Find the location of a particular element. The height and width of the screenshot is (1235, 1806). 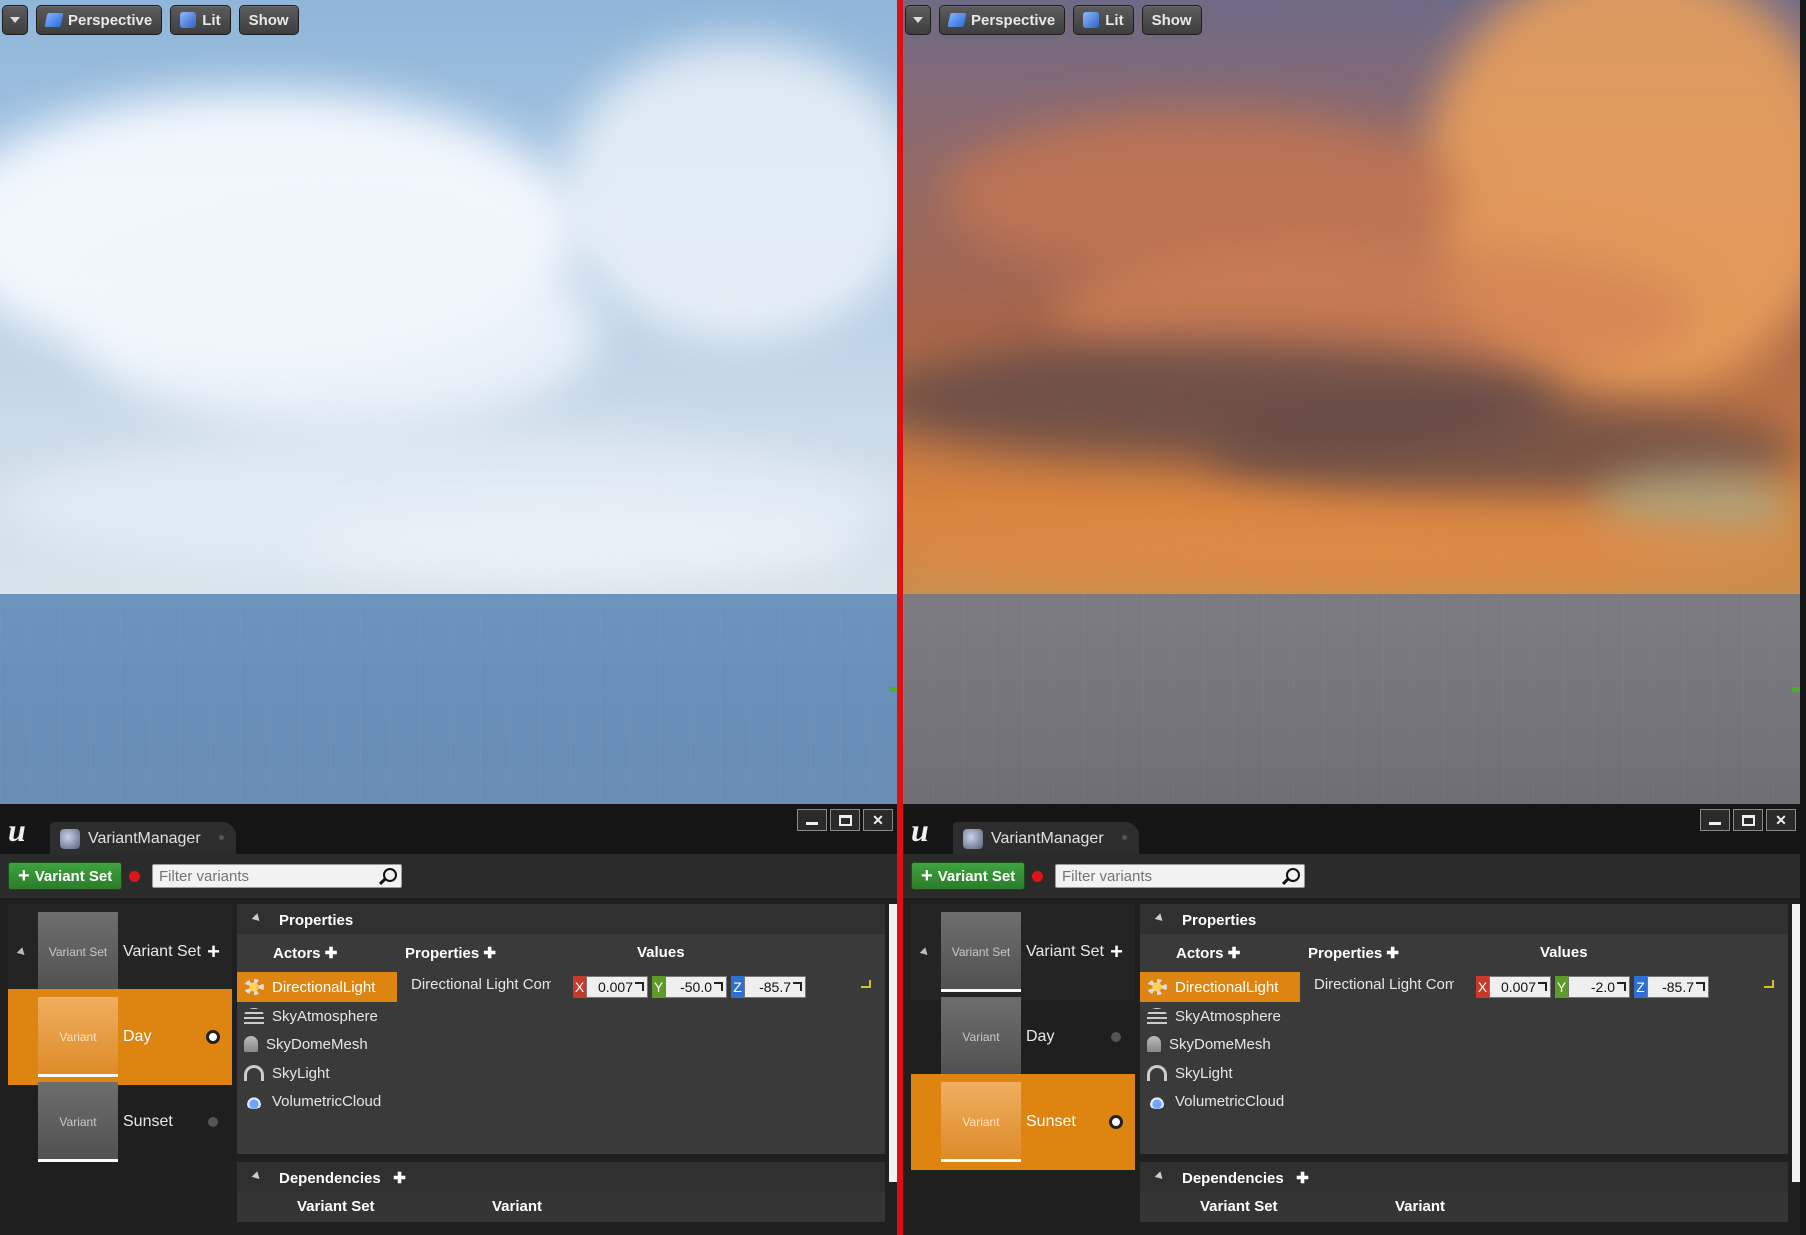

values-column-header: Values is located at coordinates (1564, 952).